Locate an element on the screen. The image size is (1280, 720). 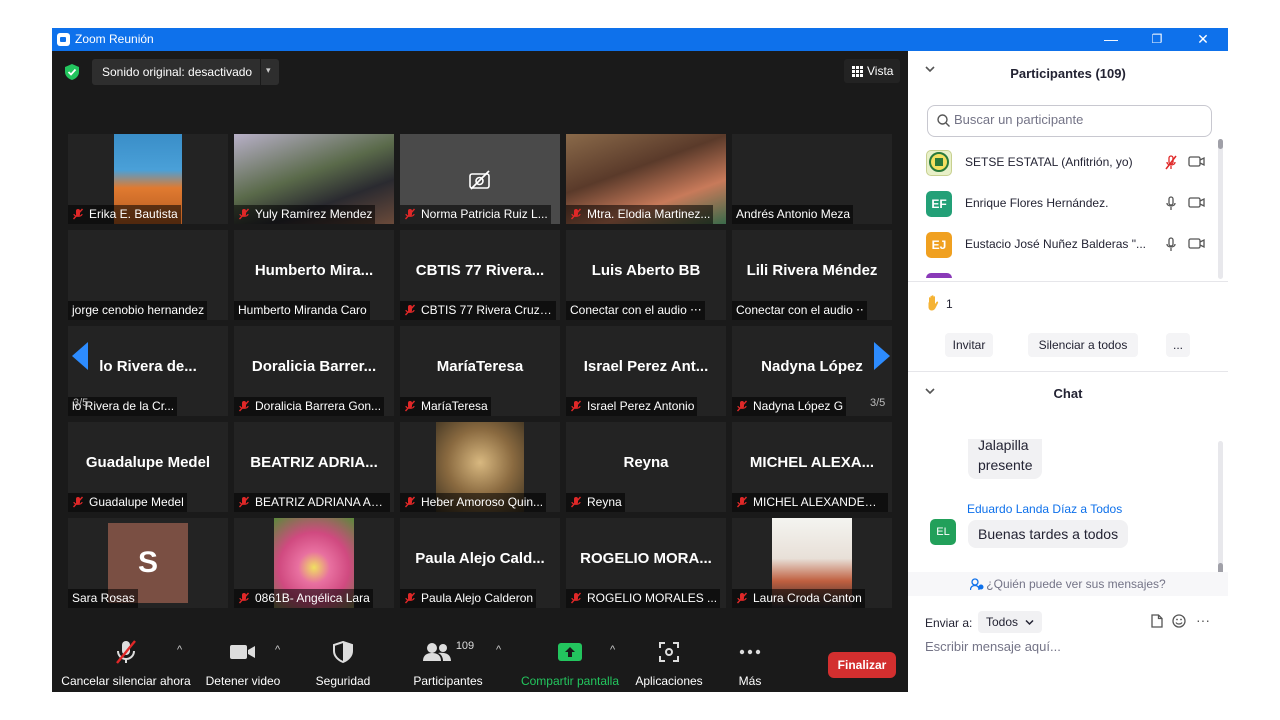
chat-message-input is located at coordinates (1070, 646).